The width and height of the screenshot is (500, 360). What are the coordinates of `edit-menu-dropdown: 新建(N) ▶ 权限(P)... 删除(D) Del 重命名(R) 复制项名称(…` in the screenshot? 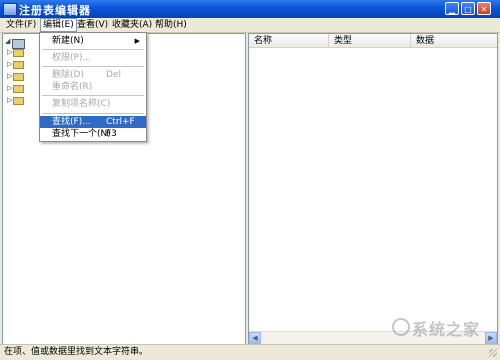 It's located at (93, 87).